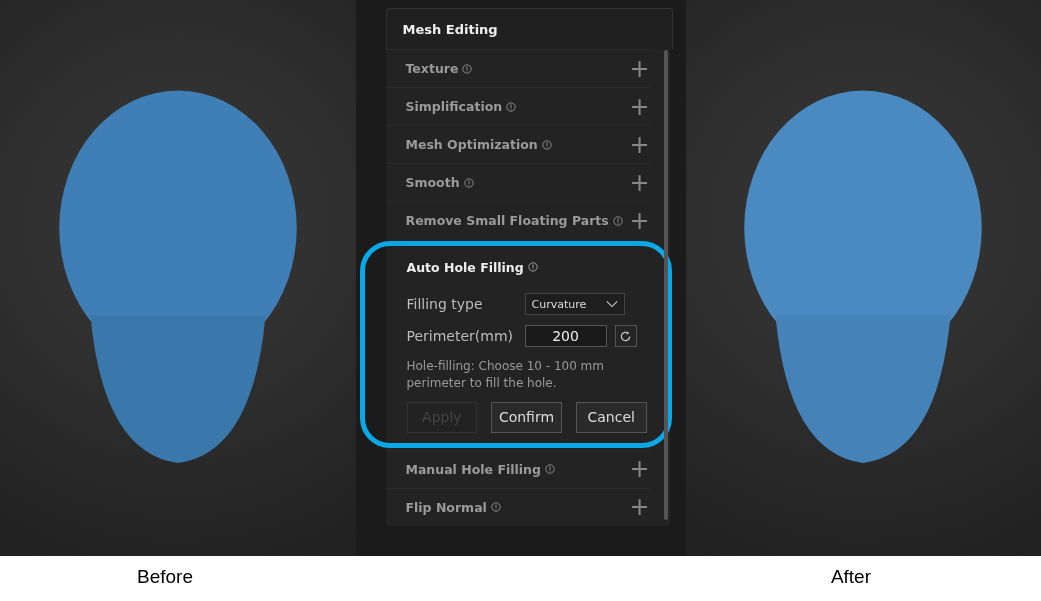 Image resolution: width=1041 pixels, height=601 pixels. Describe the element at coordinates (460, 336) in the screenshot. I see `field-label: Perimeter(mm)` at that location.